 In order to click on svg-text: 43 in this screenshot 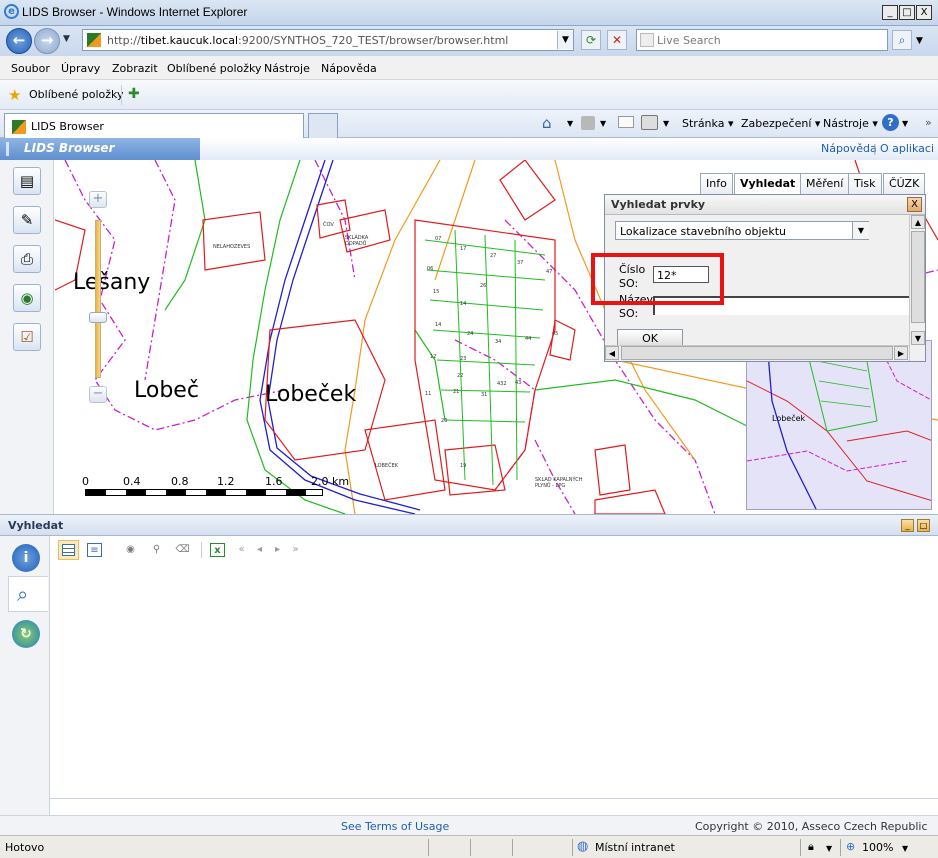, I will do `click(518, 383)`.